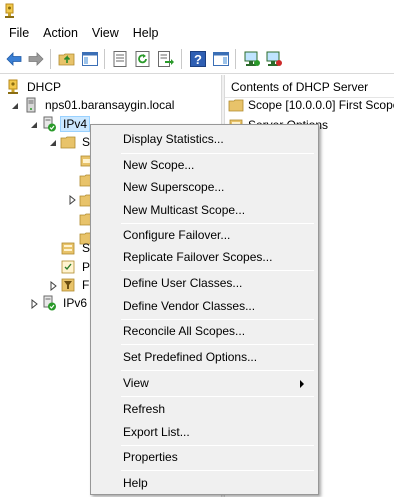  What do you see at coordinates (18, 33) in the screenshot?
I see `menu-file: File` at bounding box center [18, 33].